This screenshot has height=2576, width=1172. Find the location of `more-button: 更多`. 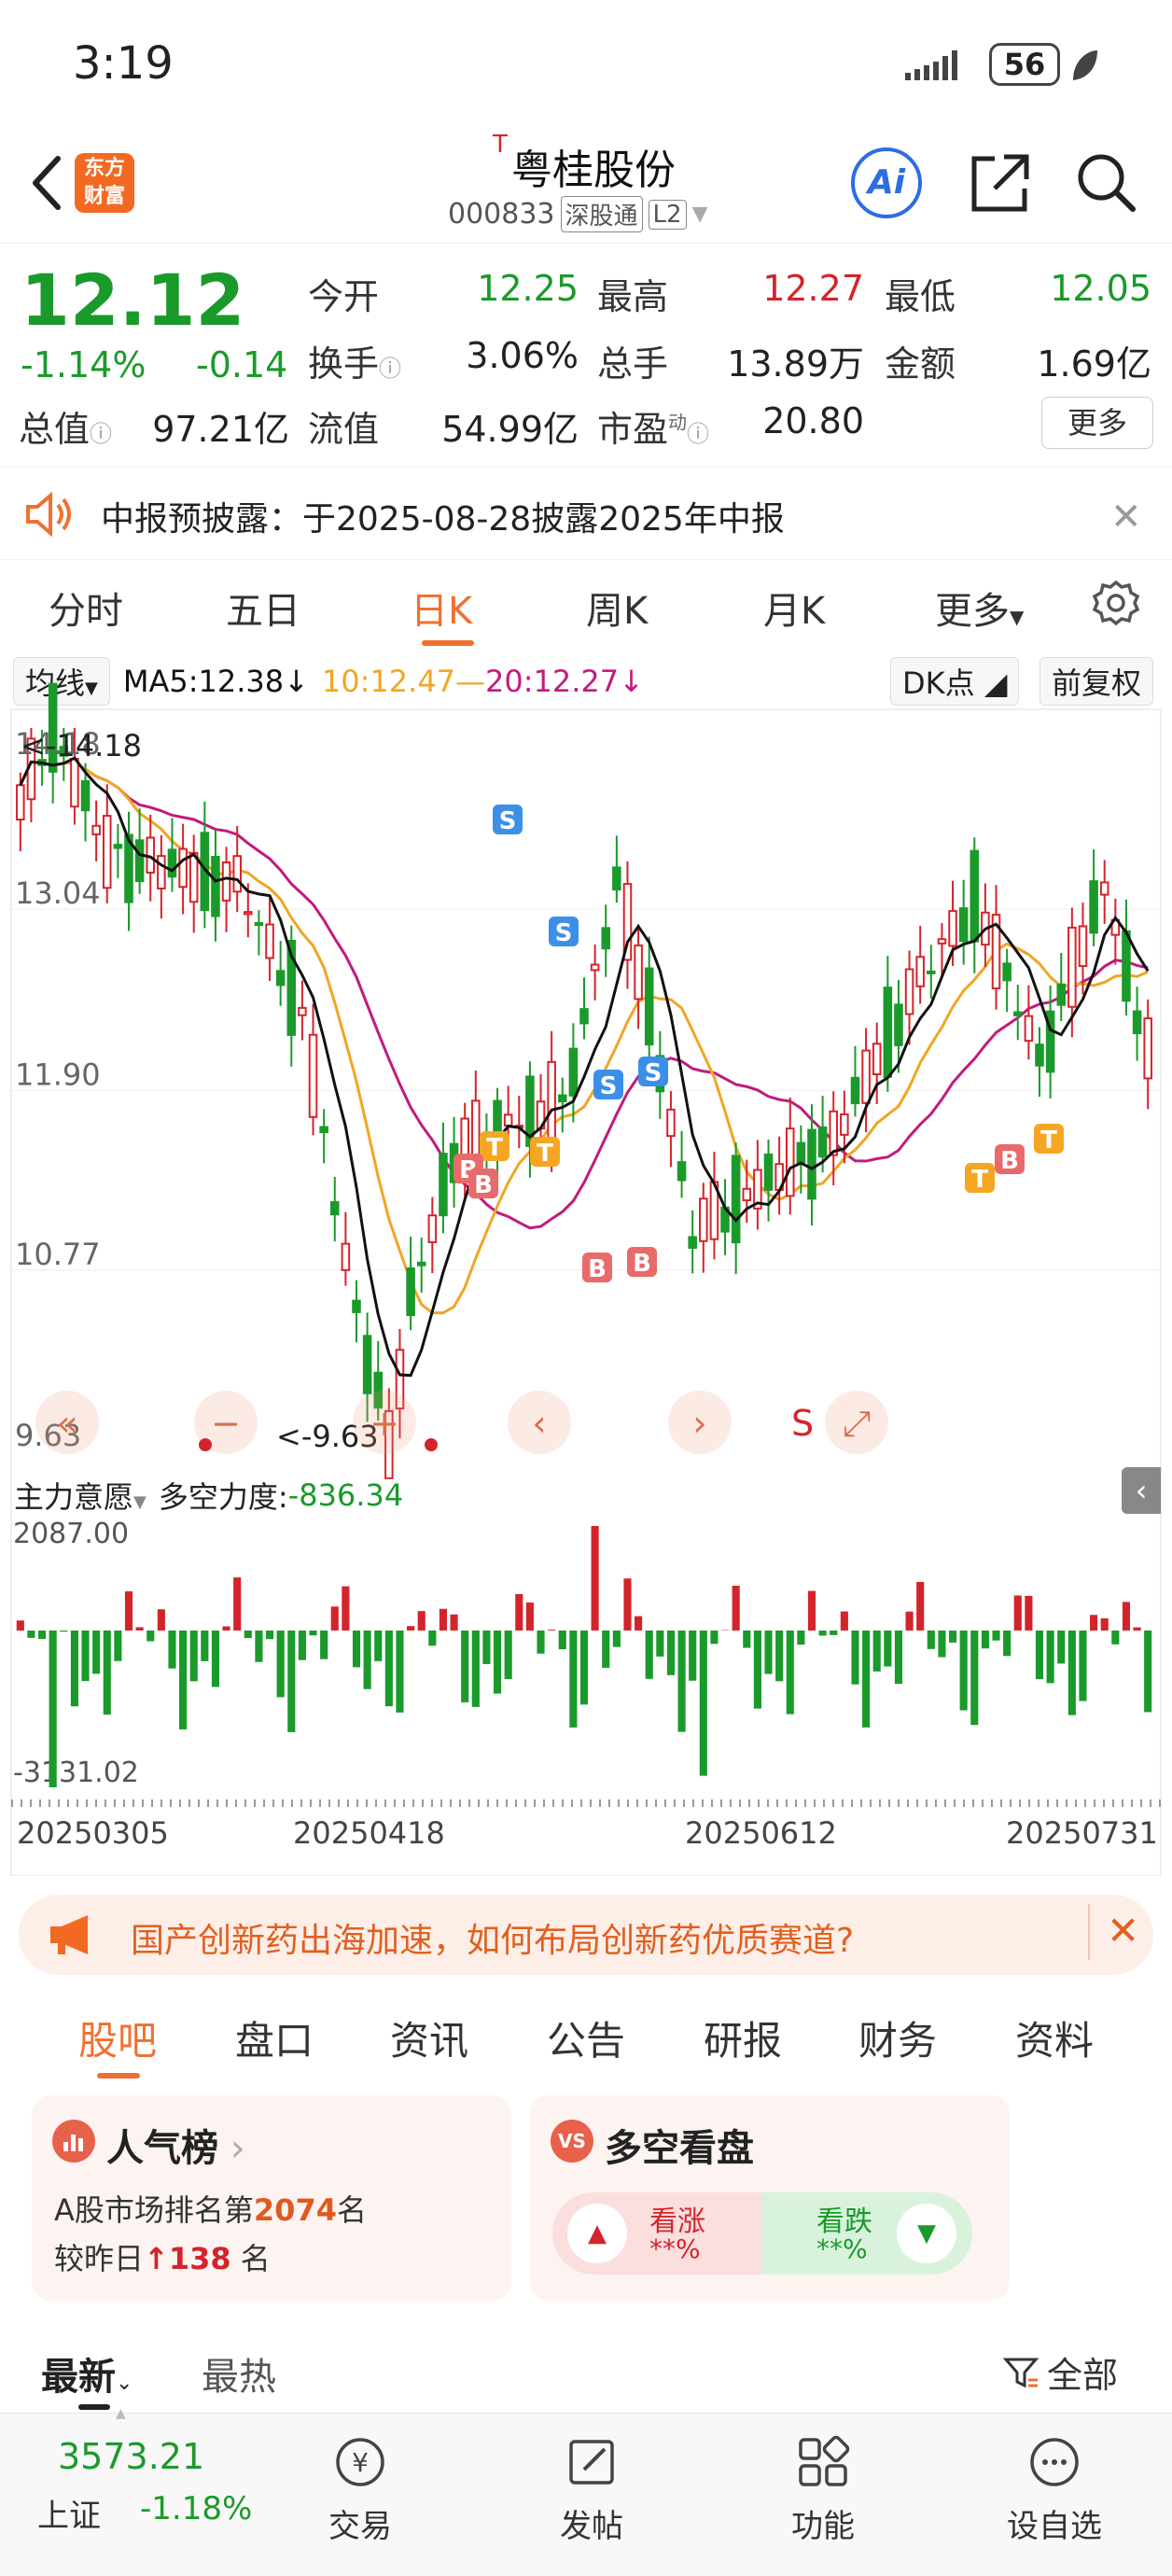

more-button: 更多 is located at coordinates (1097, 423).